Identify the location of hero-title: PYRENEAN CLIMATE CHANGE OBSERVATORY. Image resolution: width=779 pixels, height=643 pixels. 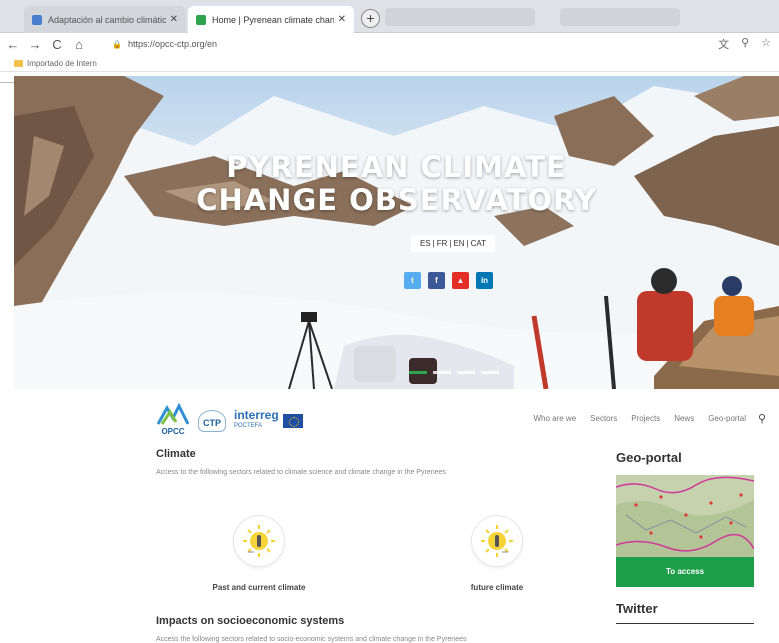
(396, 184).